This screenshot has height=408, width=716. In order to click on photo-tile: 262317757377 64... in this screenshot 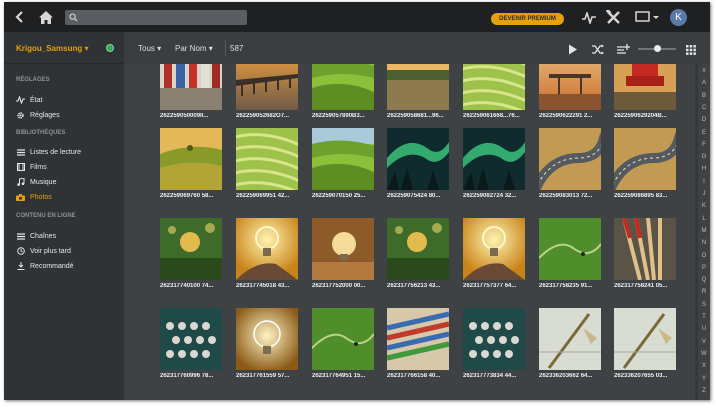, I will do `click(494, 253)`.